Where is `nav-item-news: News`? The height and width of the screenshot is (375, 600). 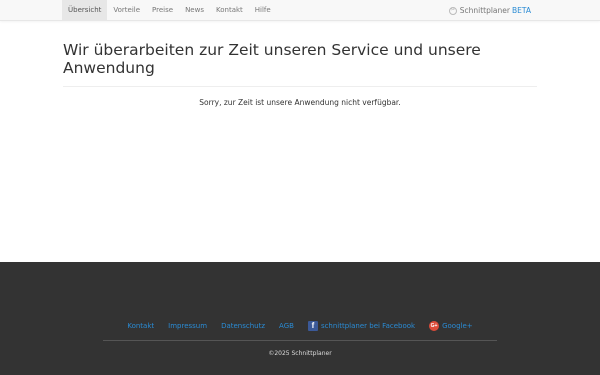
nav-item-news: News is located at coordinates (194, 10).